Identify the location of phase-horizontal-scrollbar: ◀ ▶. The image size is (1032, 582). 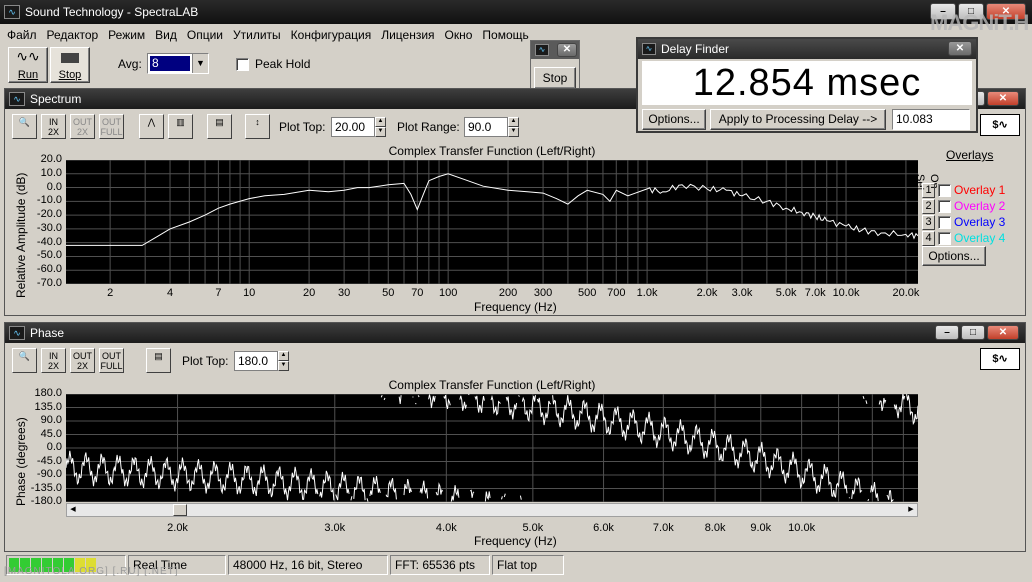
(492, 510).